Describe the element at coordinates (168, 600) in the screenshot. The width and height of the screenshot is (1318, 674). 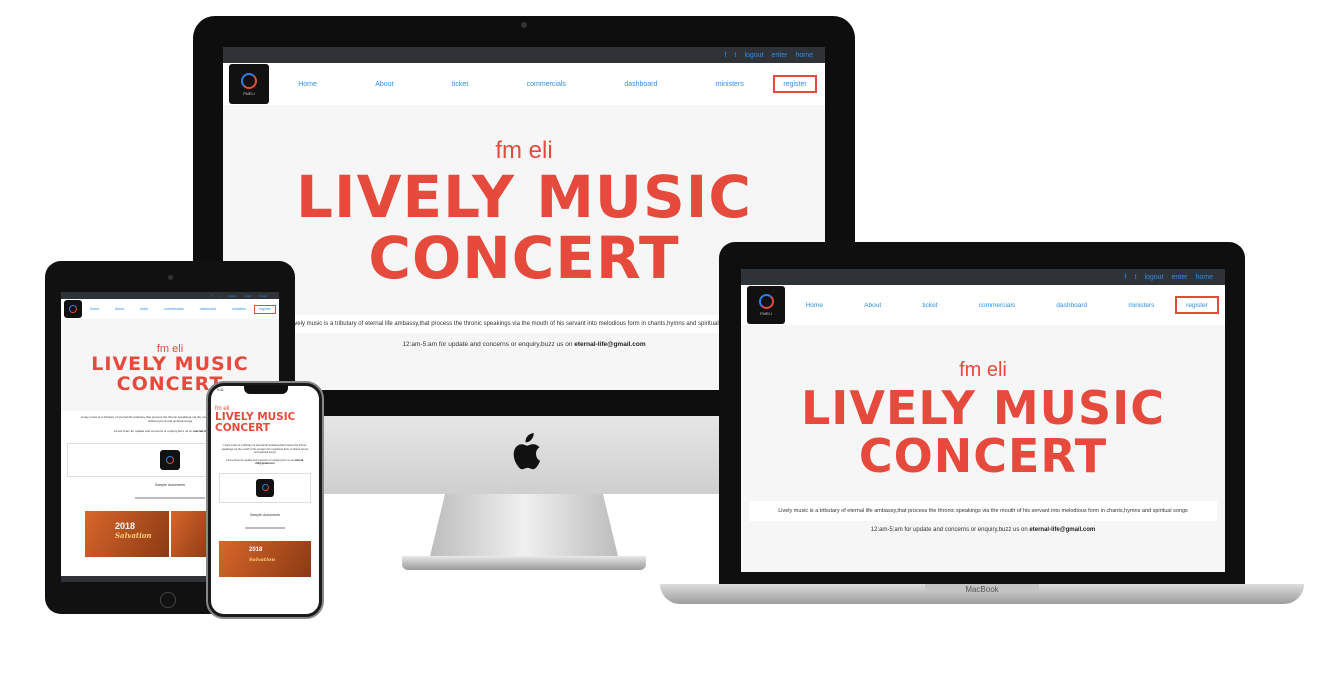
I see `ipad-home-button` at that location.